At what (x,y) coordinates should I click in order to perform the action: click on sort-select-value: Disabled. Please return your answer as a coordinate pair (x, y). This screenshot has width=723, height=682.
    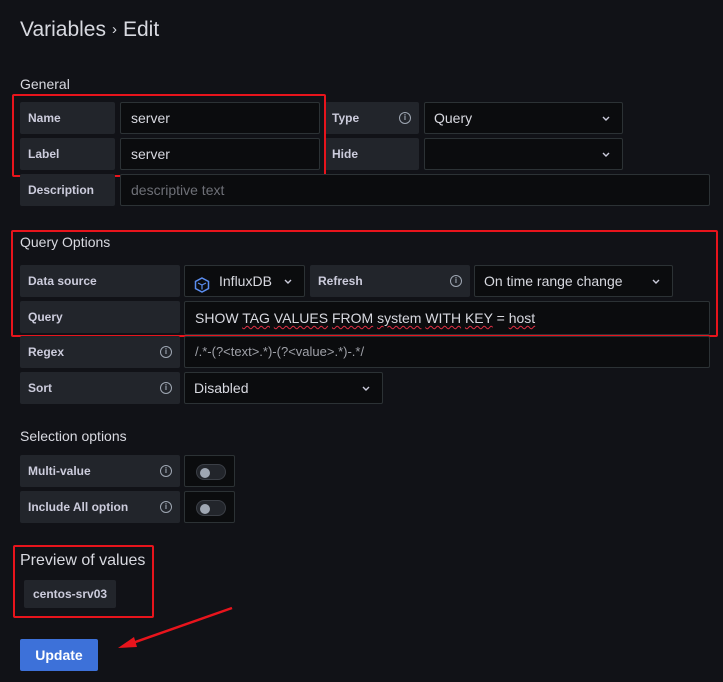
    Looking at the image, I should click on (221, 388).